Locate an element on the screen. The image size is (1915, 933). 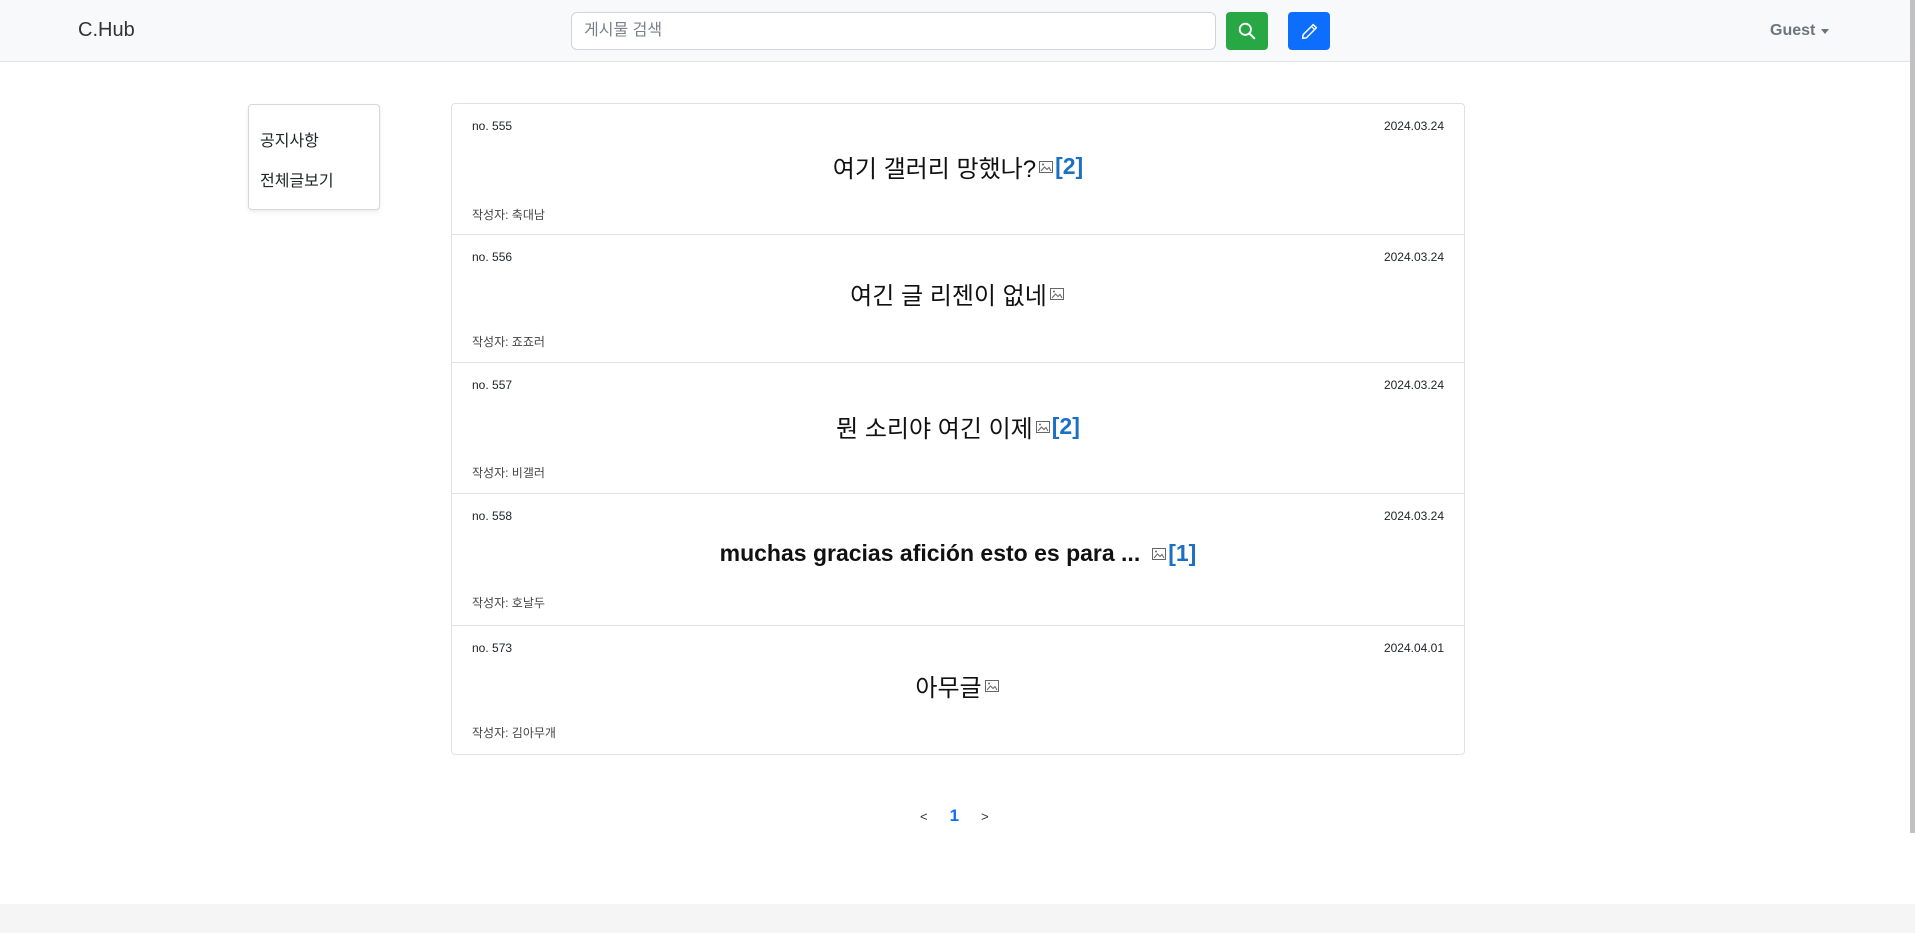
post-author: 작성자: 호날두 is located at coordinates (508, 603).